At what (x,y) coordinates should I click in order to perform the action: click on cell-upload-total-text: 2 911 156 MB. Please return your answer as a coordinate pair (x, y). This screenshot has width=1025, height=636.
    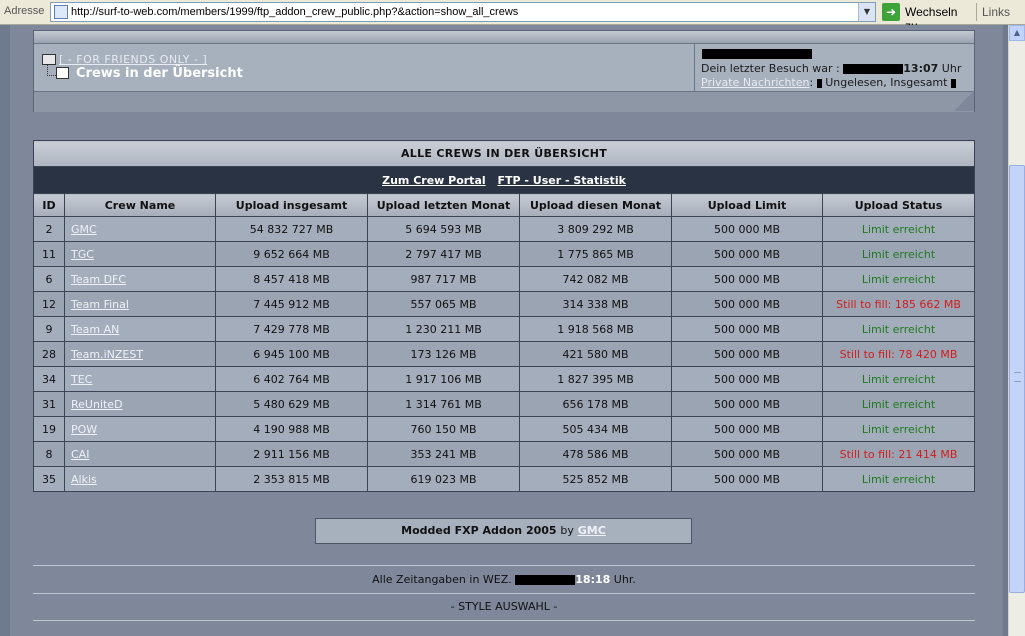
    Looking at the image, I should click on (291, 454).